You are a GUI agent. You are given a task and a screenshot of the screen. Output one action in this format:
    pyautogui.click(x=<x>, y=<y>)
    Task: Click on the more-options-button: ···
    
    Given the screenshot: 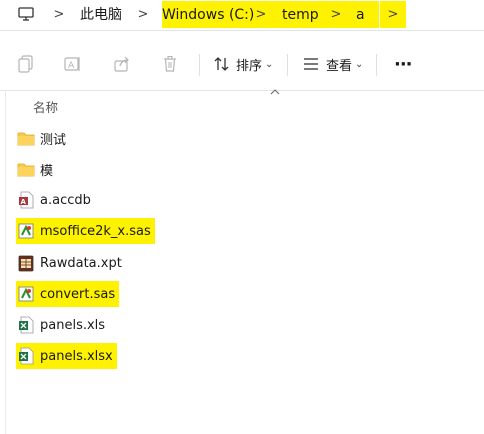 What is the action you would take?
    pyautogui.click(x=403, y=64)
    